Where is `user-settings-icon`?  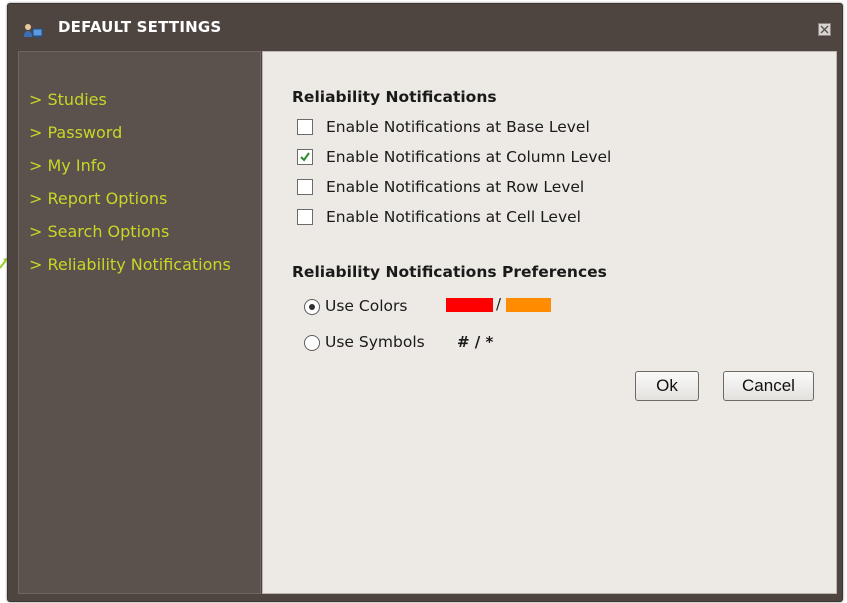
user-settings-icon is located at coordinates (33, 31).